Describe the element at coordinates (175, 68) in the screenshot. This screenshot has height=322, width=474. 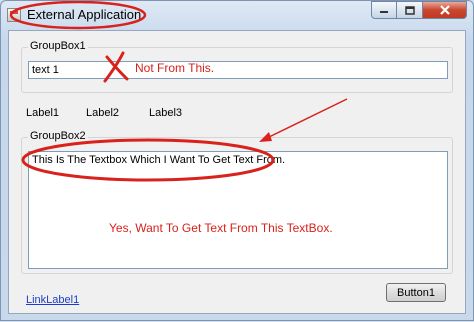
I see `not-from-this-annotation: Not From This.` at that location.